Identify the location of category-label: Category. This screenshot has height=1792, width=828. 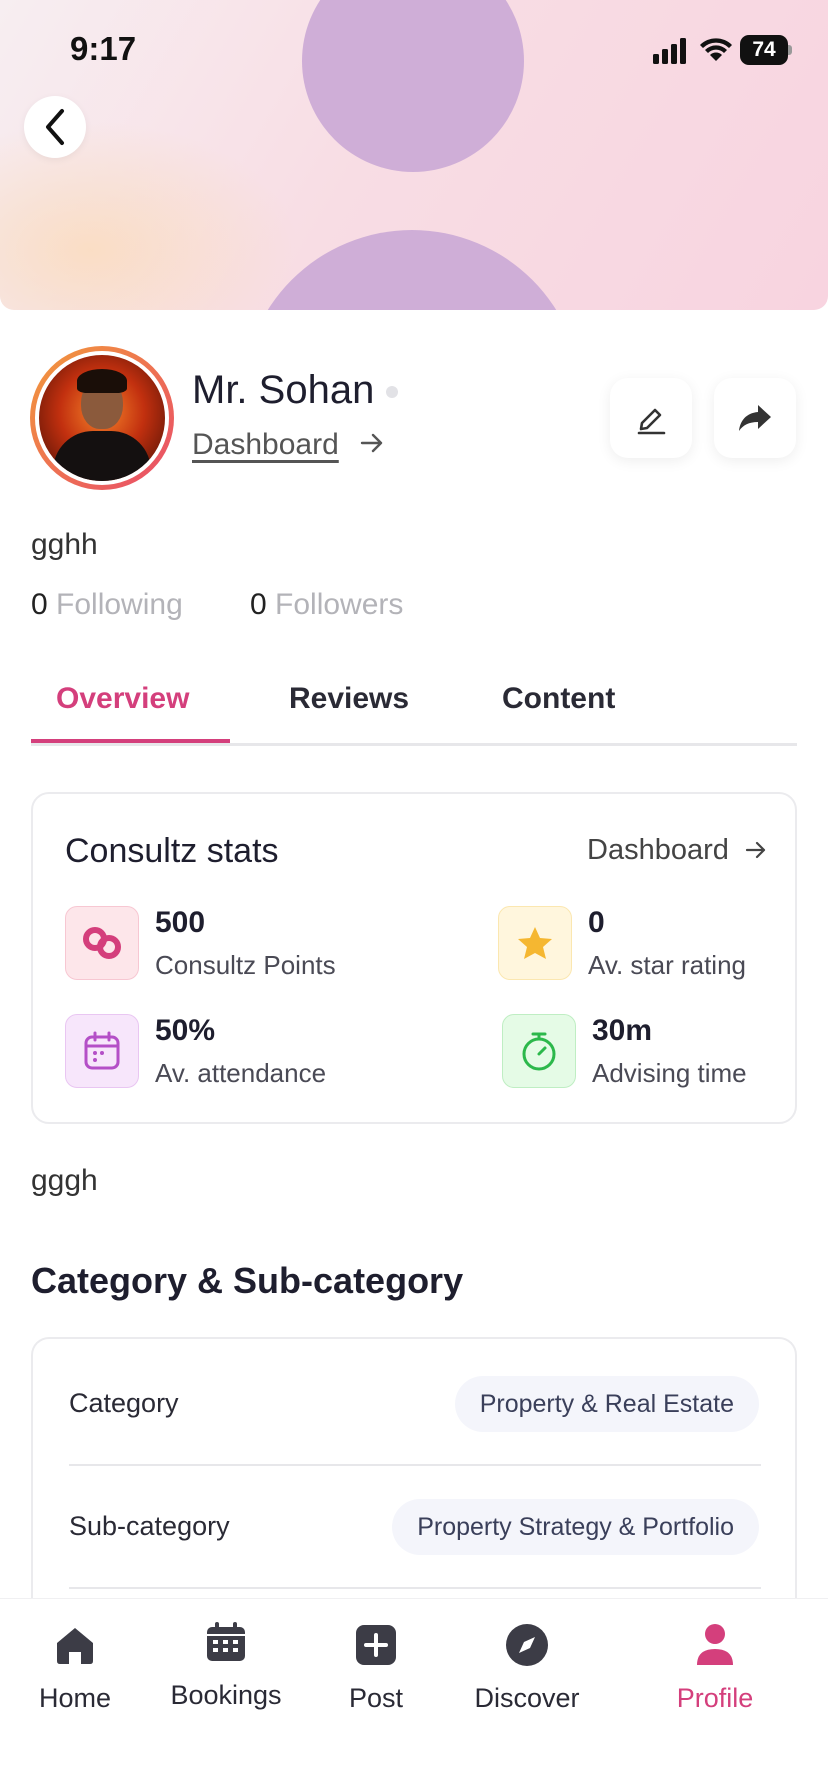
(124, 1403).